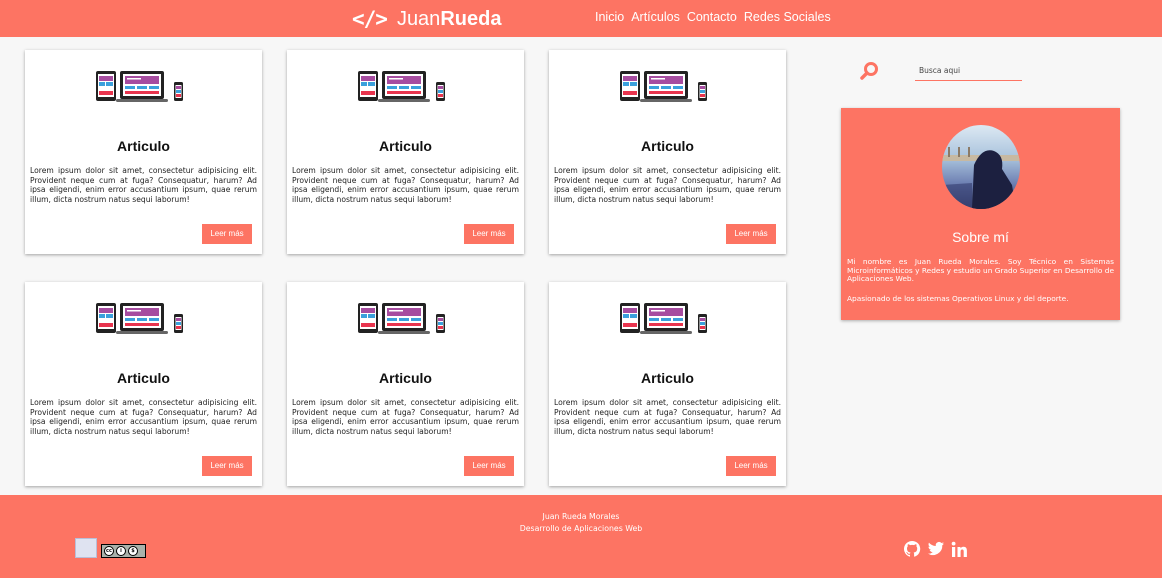 The image size is (1162, 578). I want to click on avatar, so click(981, 167).